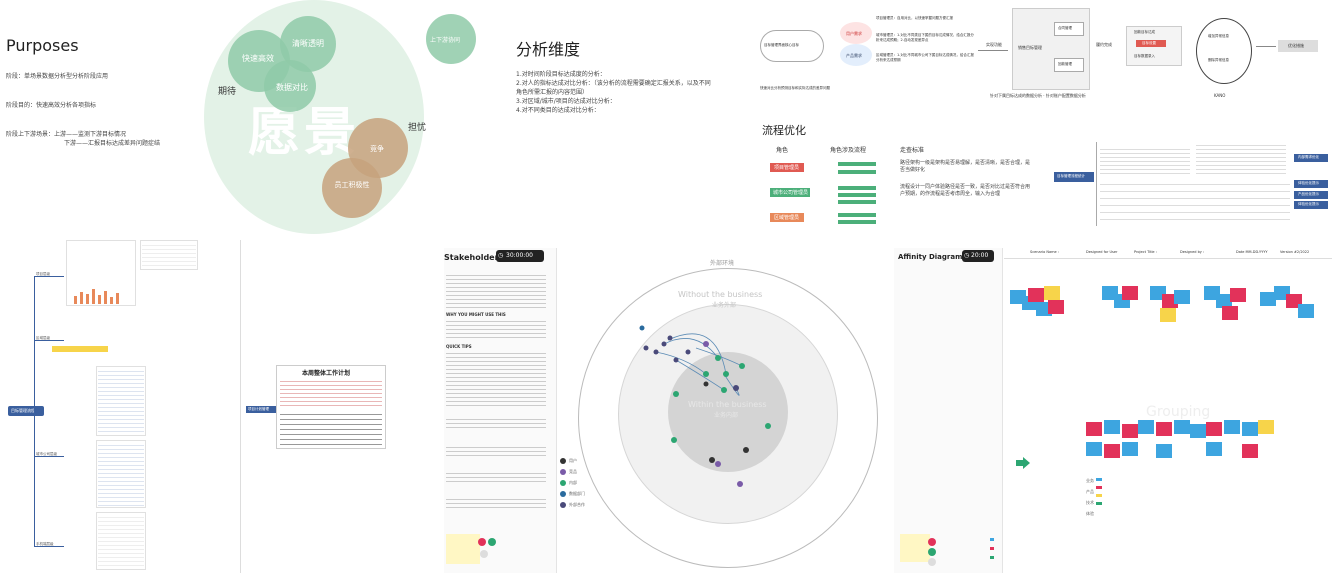  I want to click on mindmap-branch-2: 区域层级, so click(43, 338).